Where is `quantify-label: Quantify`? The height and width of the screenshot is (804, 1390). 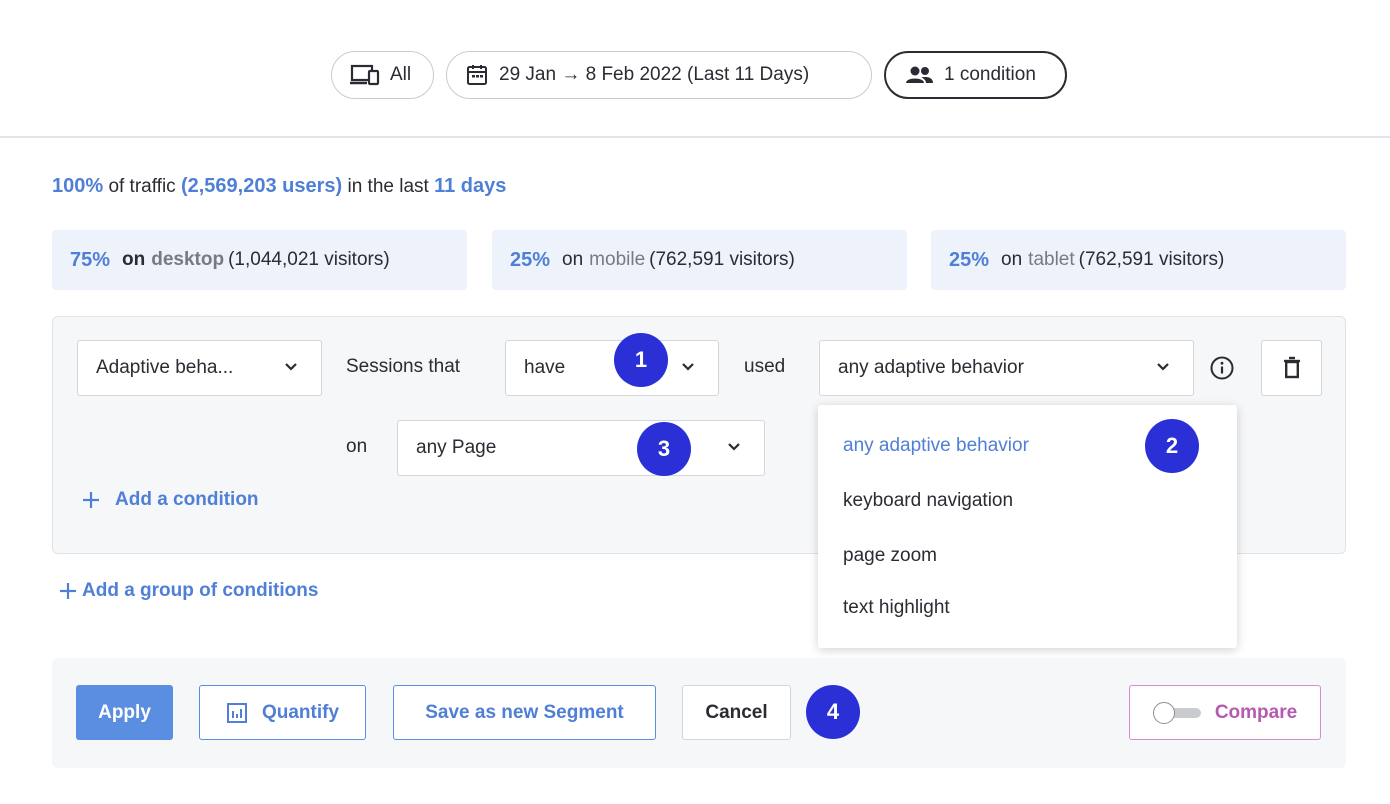 quantify-label: Quantify is located at coordinates (300, 712).